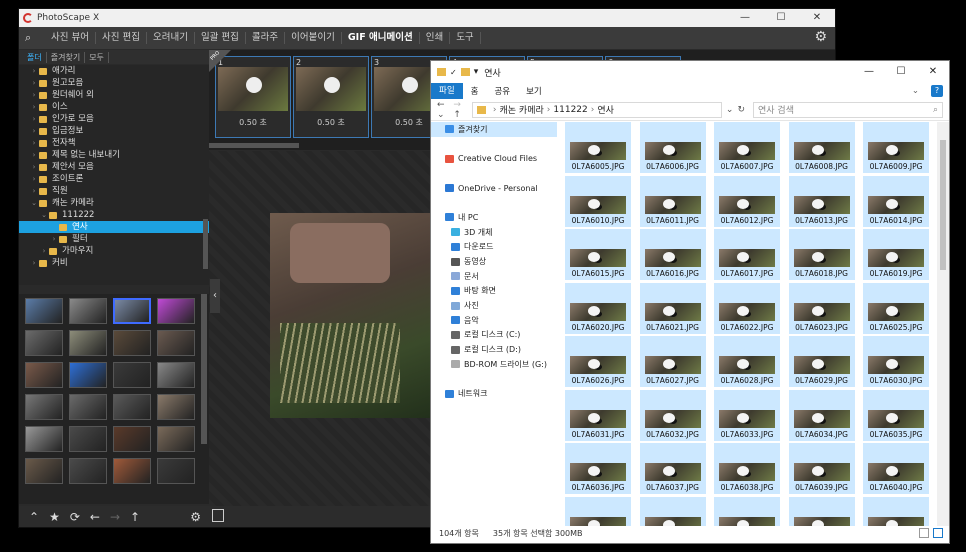  I want to click on large-icons-view-icon, so click(938, 533).